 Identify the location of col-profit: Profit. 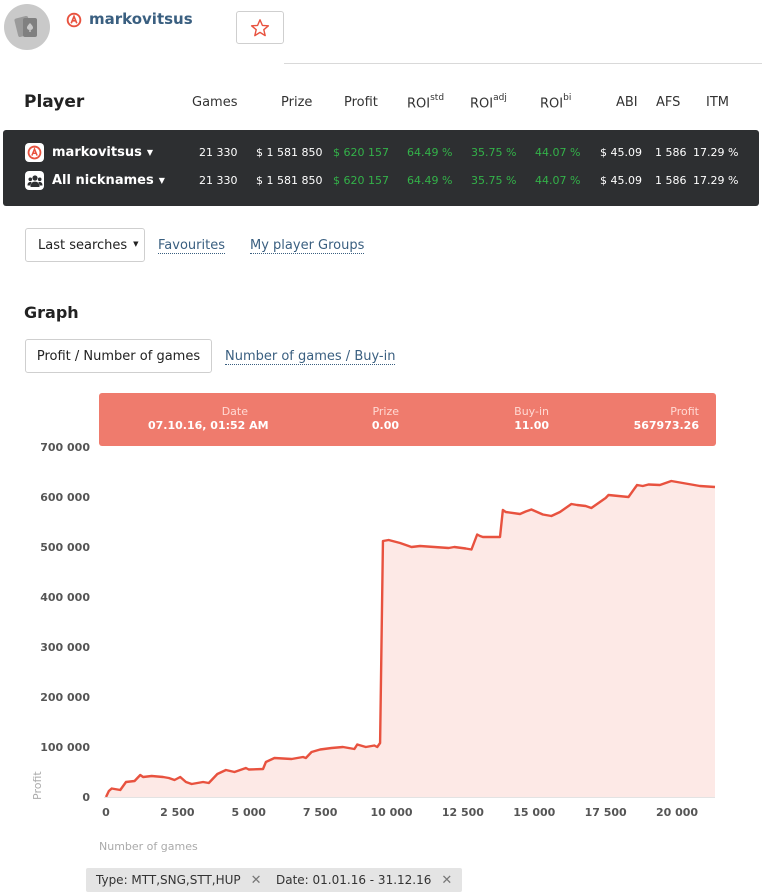
(361, 102).